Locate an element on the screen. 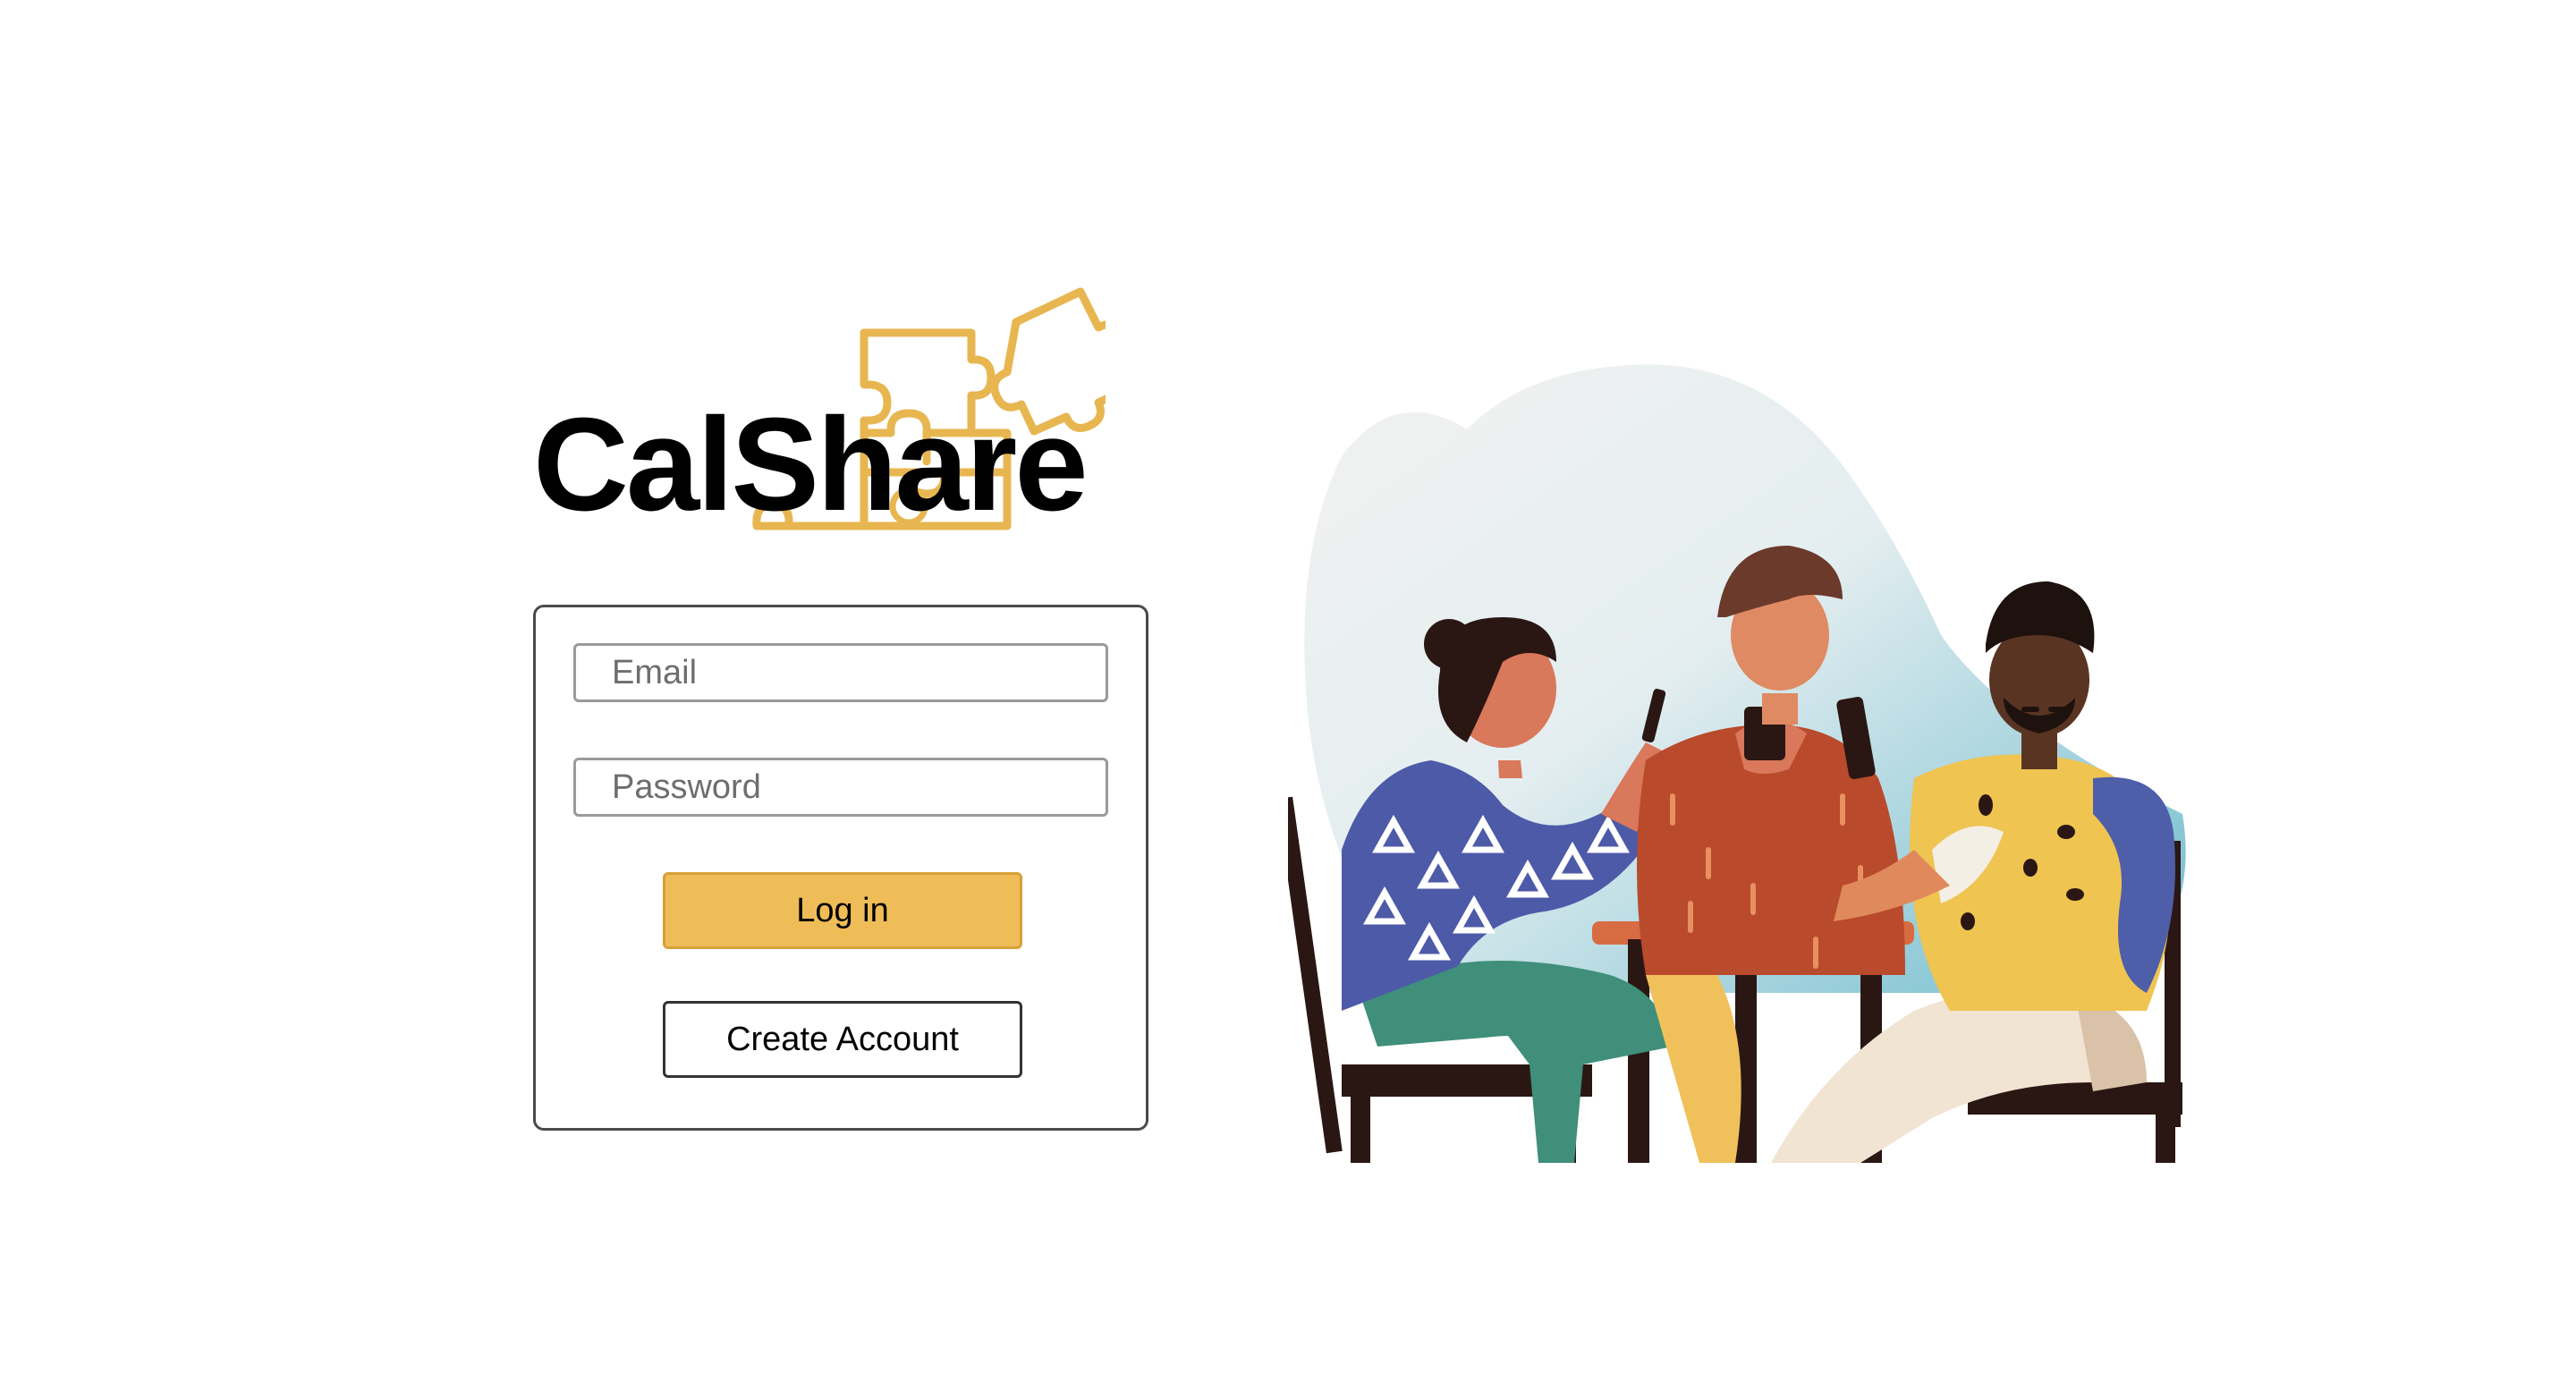 The image size is (2576, 1399). create-account-button-label: Create Account is located at coordinates (842, 1039).